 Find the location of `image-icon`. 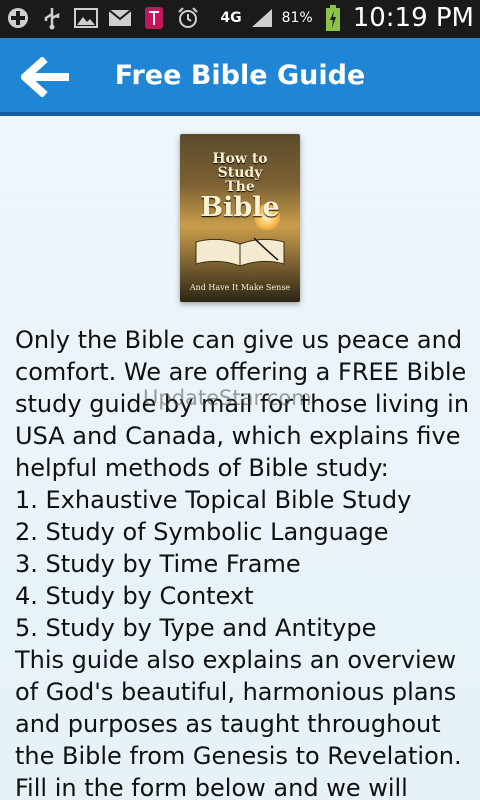

image-icon is located at coordinates (86, 18).